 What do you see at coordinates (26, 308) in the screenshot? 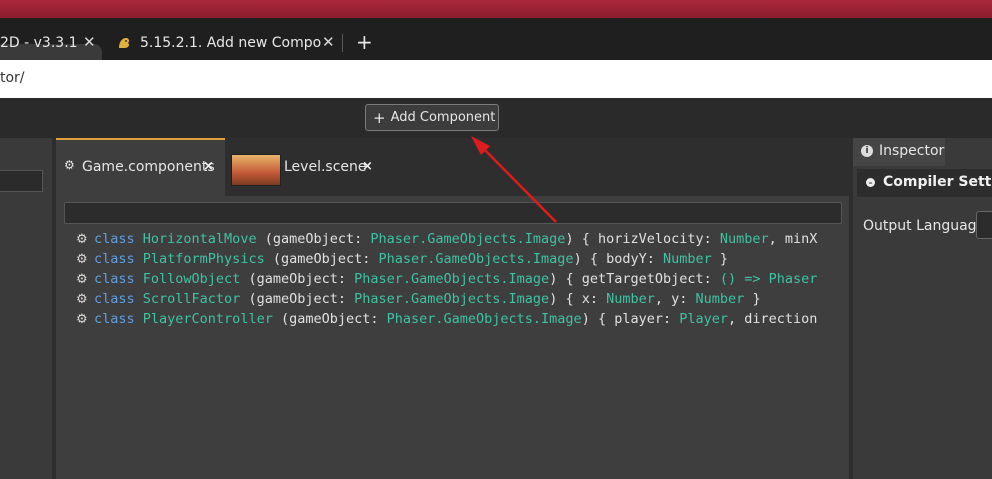
I see `left-panel` at bounding box center [26, 308].